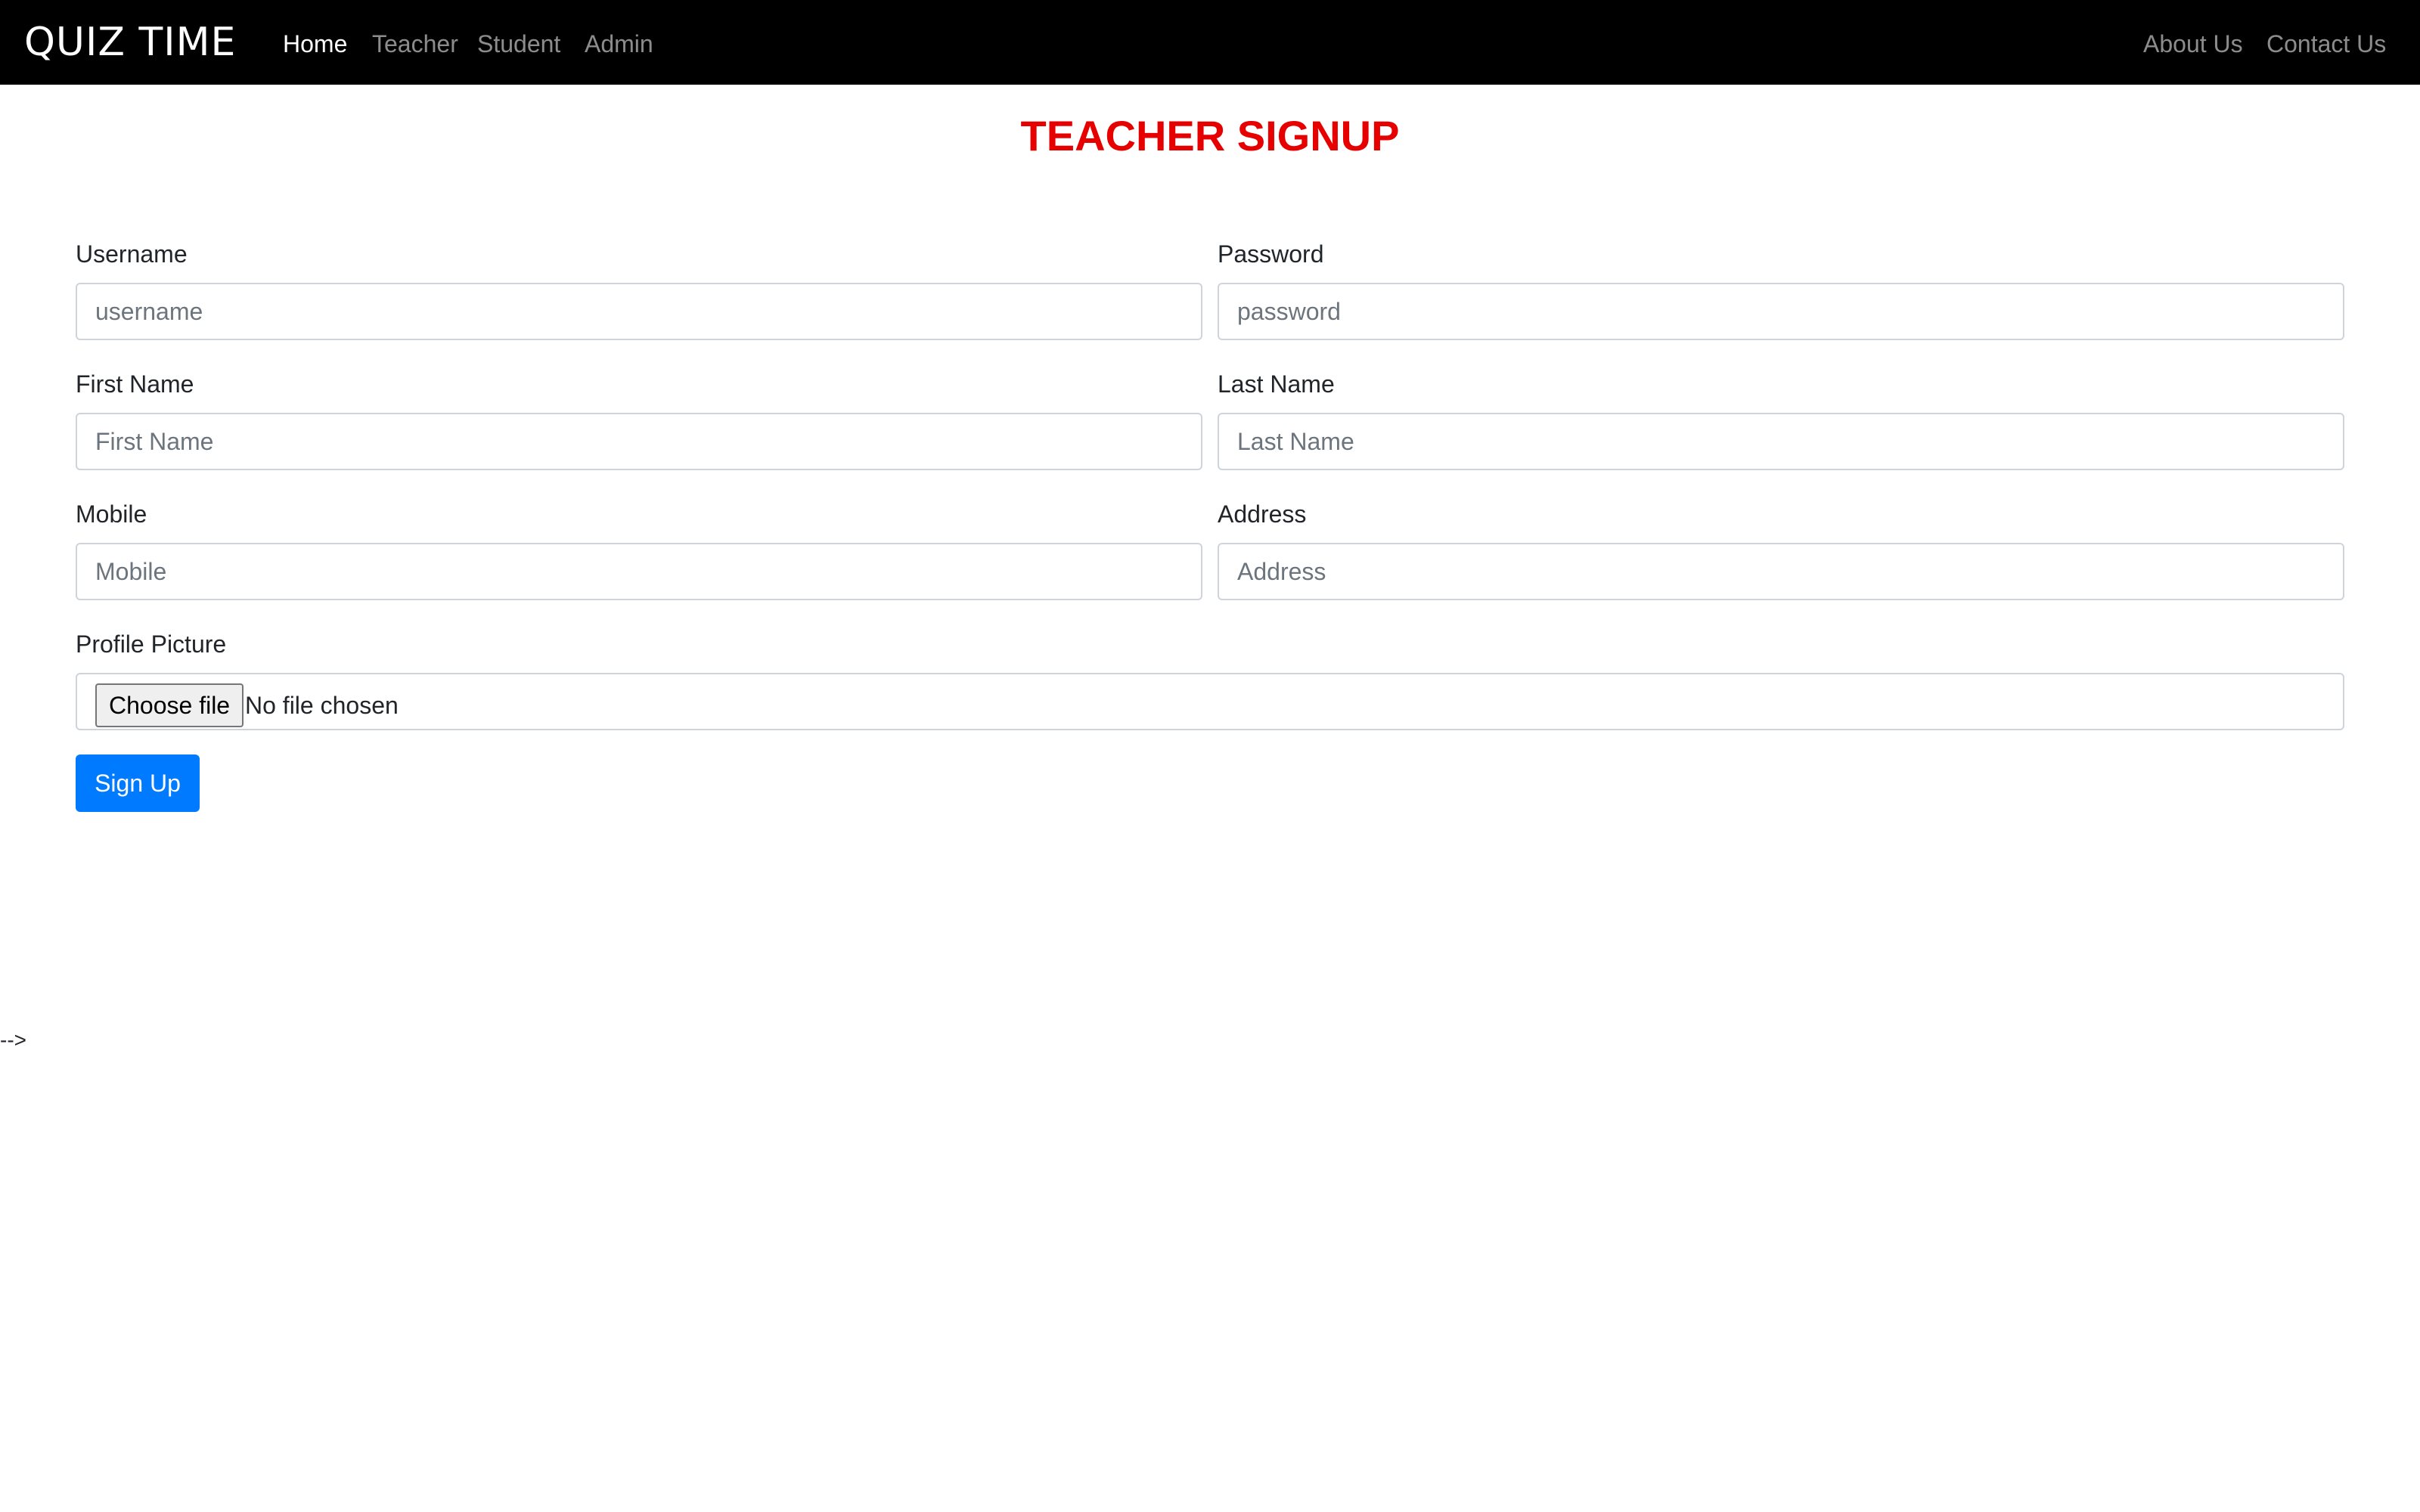 The image size is (2420, 1512). Describe the element at coordinates (1210, 701) in the screenshot. I see `profile-picture-file-input: Choose file No file chosen` at that location.